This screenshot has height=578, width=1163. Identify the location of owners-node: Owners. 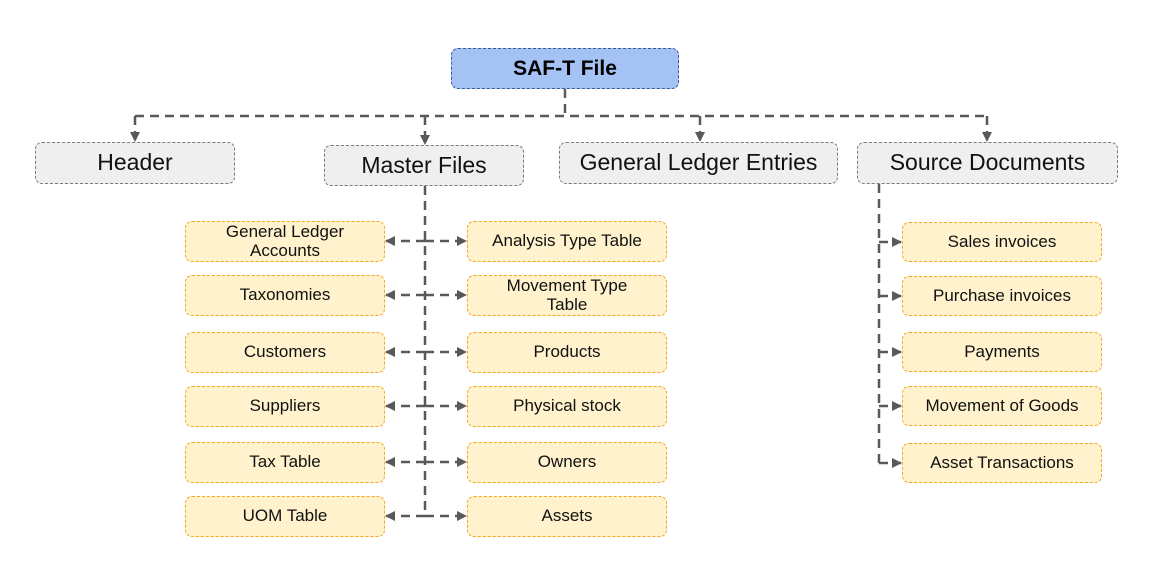
(567, 462).